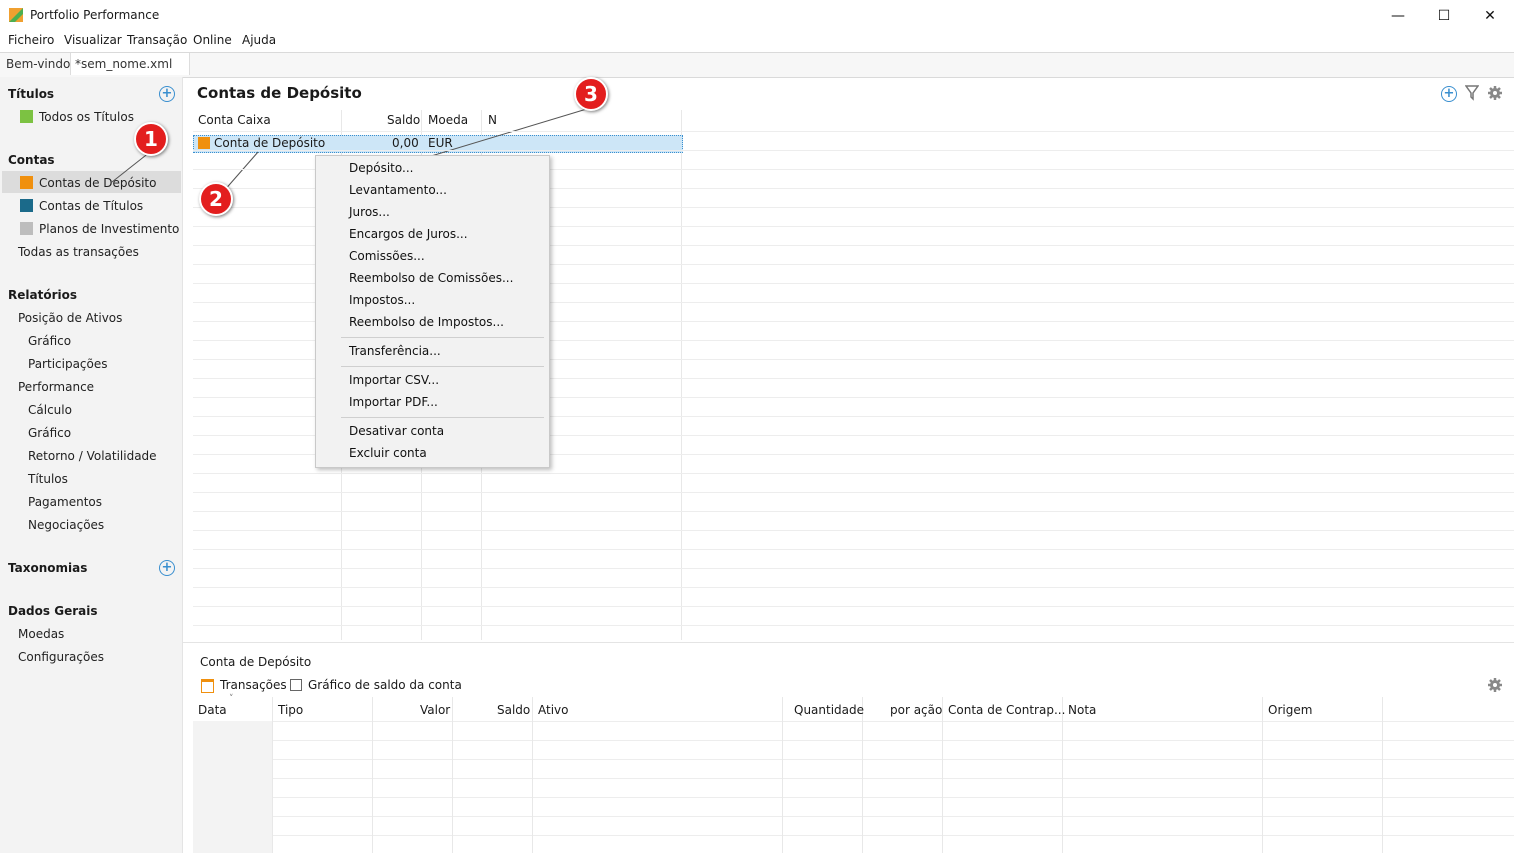 The image size is (1514, 853). What do you see at coordinates (231, 699) in the screenshot?
I see `sort-chevron-icon: ˅` at bounding box center [231, 699].